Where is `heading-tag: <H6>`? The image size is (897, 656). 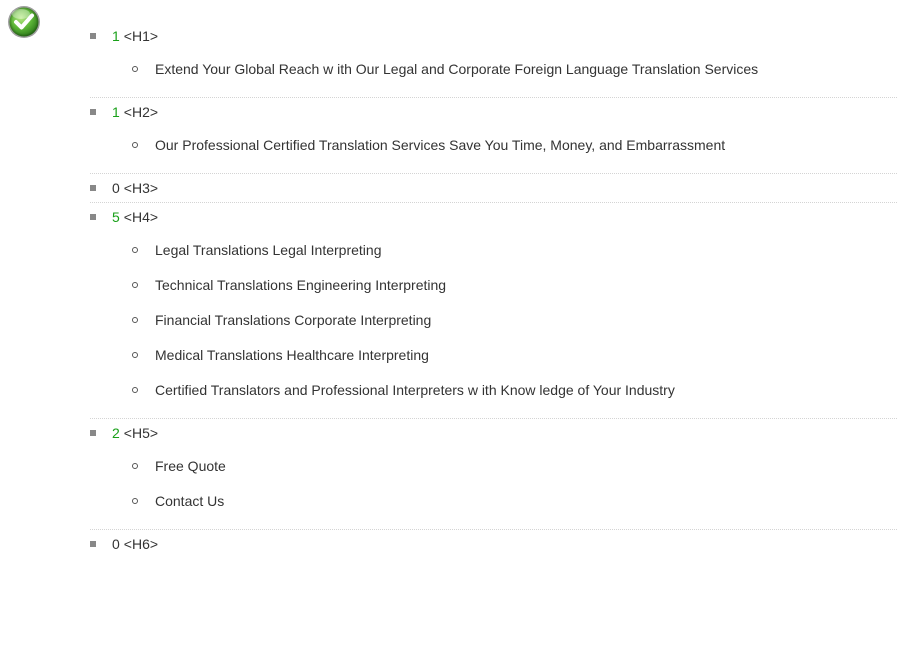 heading-tag: <H6> is located at coordinates (141, 544).